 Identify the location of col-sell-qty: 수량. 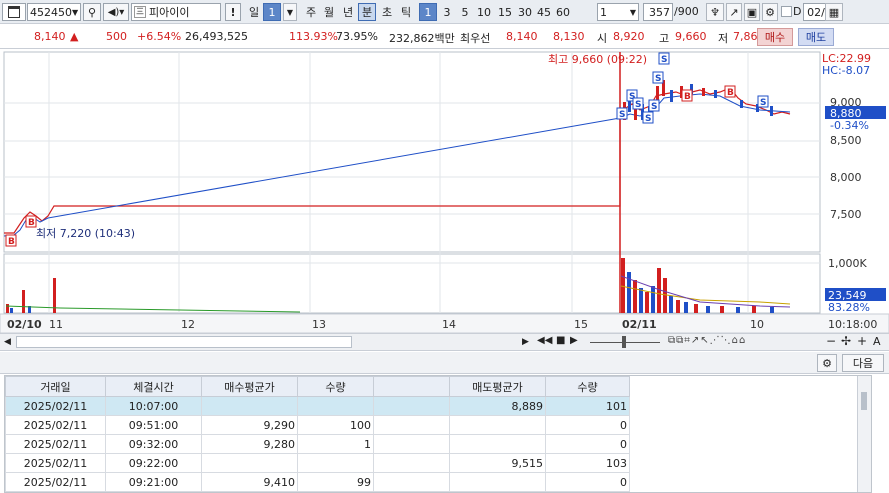
(587, 386).